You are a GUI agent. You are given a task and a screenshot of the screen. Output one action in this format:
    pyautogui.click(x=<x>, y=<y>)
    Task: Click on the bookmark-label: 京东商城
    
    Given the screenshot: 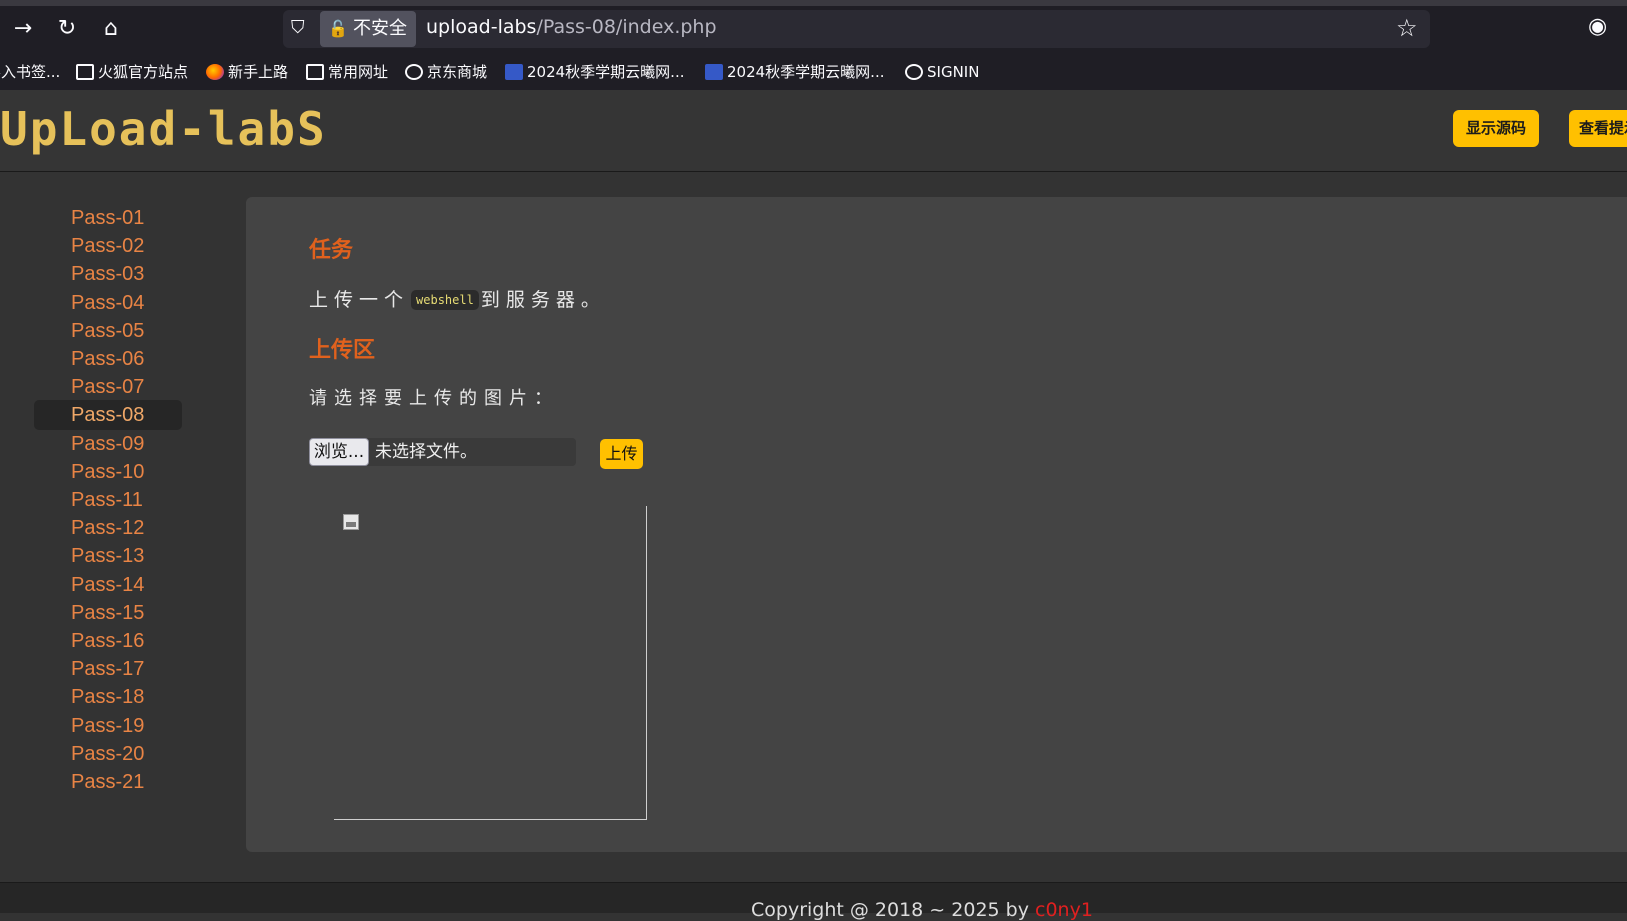 What is the action you would take?
    pyautogui.click(x=457, y=72)
    